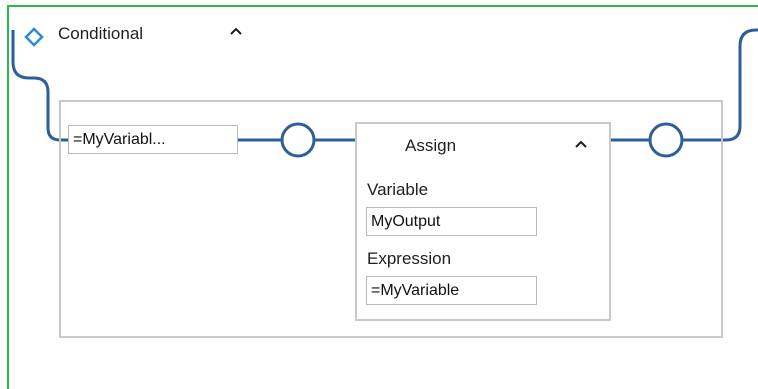 Image resolution: width=758 pixels, height=389 pixels. I want to click on expression-field: =MyVariable, so click(451, 290).